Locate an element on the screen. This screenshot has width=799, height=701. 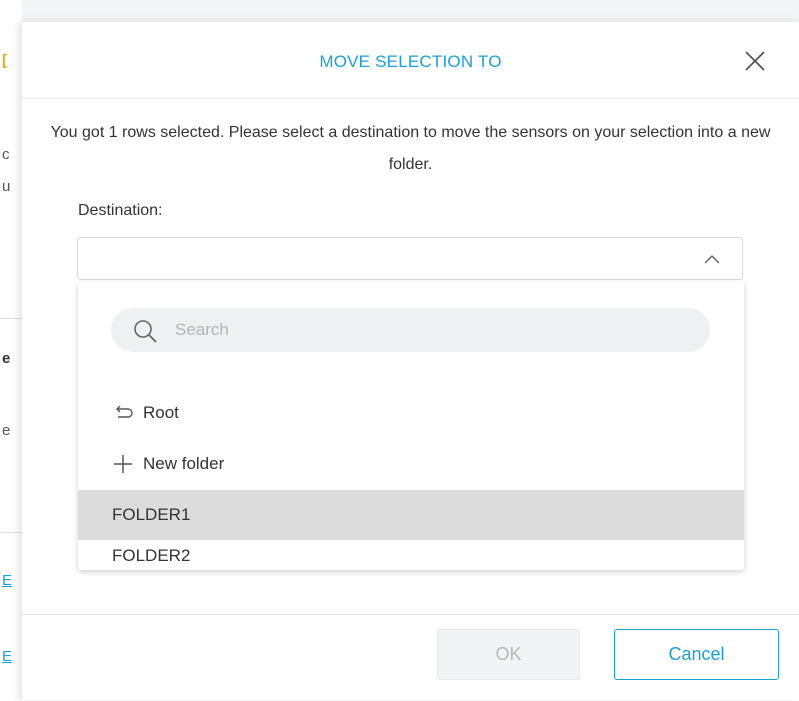
search-field is located at coordinates (410, 330).